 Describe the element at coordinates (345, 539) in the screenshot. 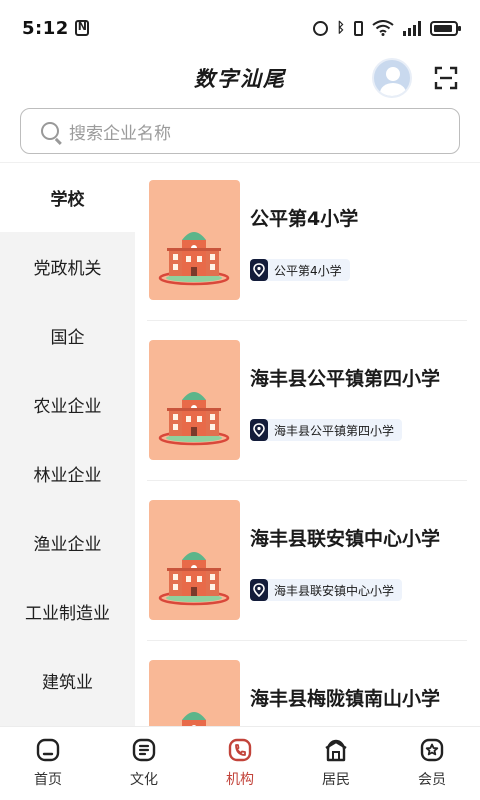

I see `item-title: 海丰县联安镇中心小学` at that location.